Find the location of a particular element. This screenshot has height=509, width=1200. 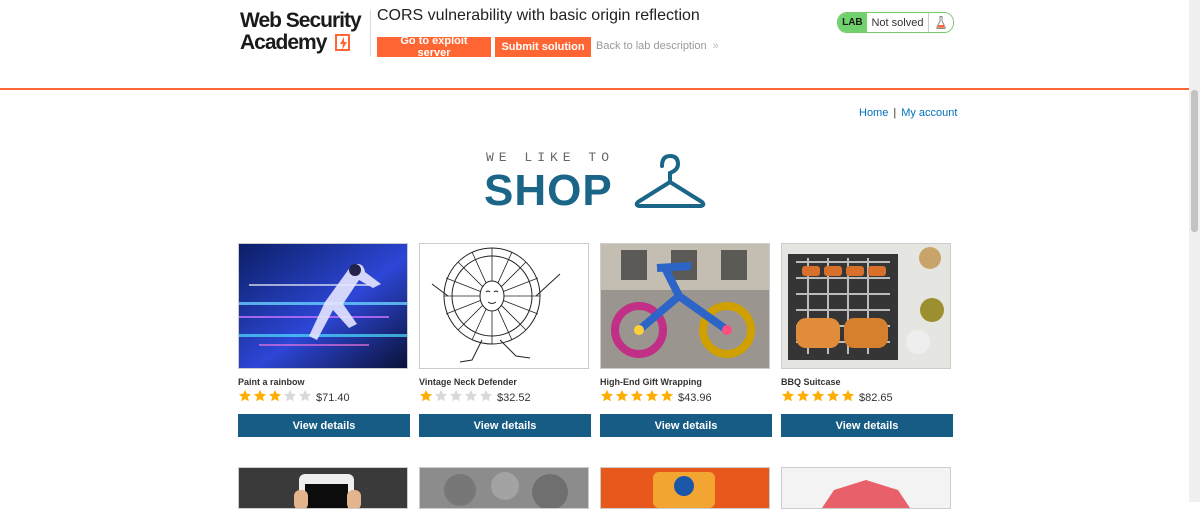

product-price: $82.65 is located at coordinates (876, 398).